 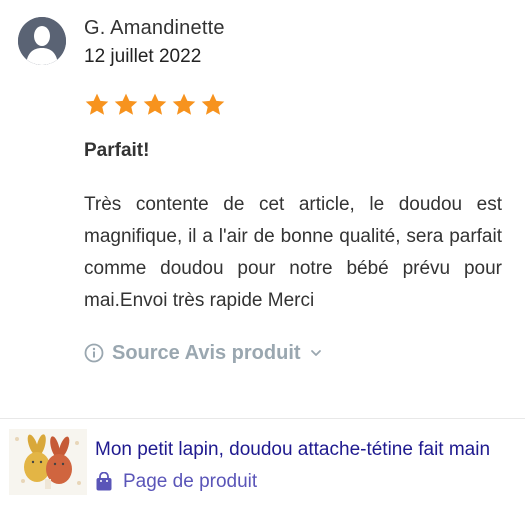 I want to click on source-label: Source Avis produit, so click(x=206, y=352).